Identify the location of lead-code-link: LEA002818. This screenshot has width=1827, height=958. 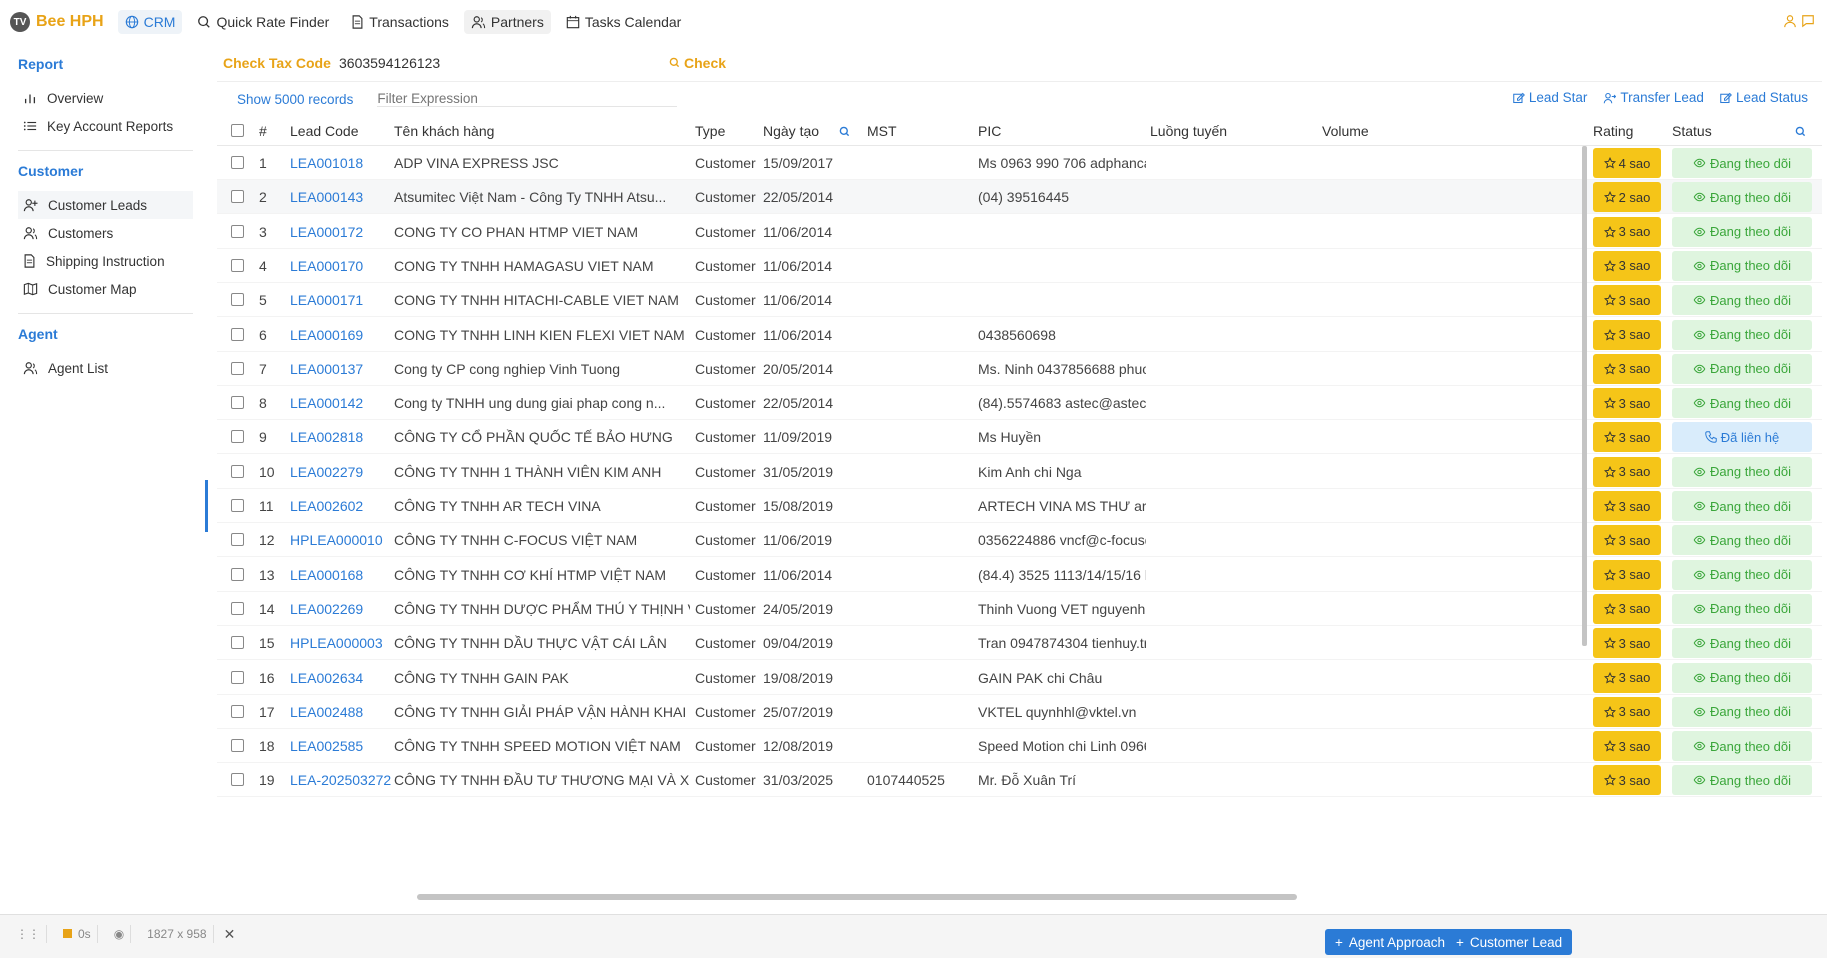
(326, 437).